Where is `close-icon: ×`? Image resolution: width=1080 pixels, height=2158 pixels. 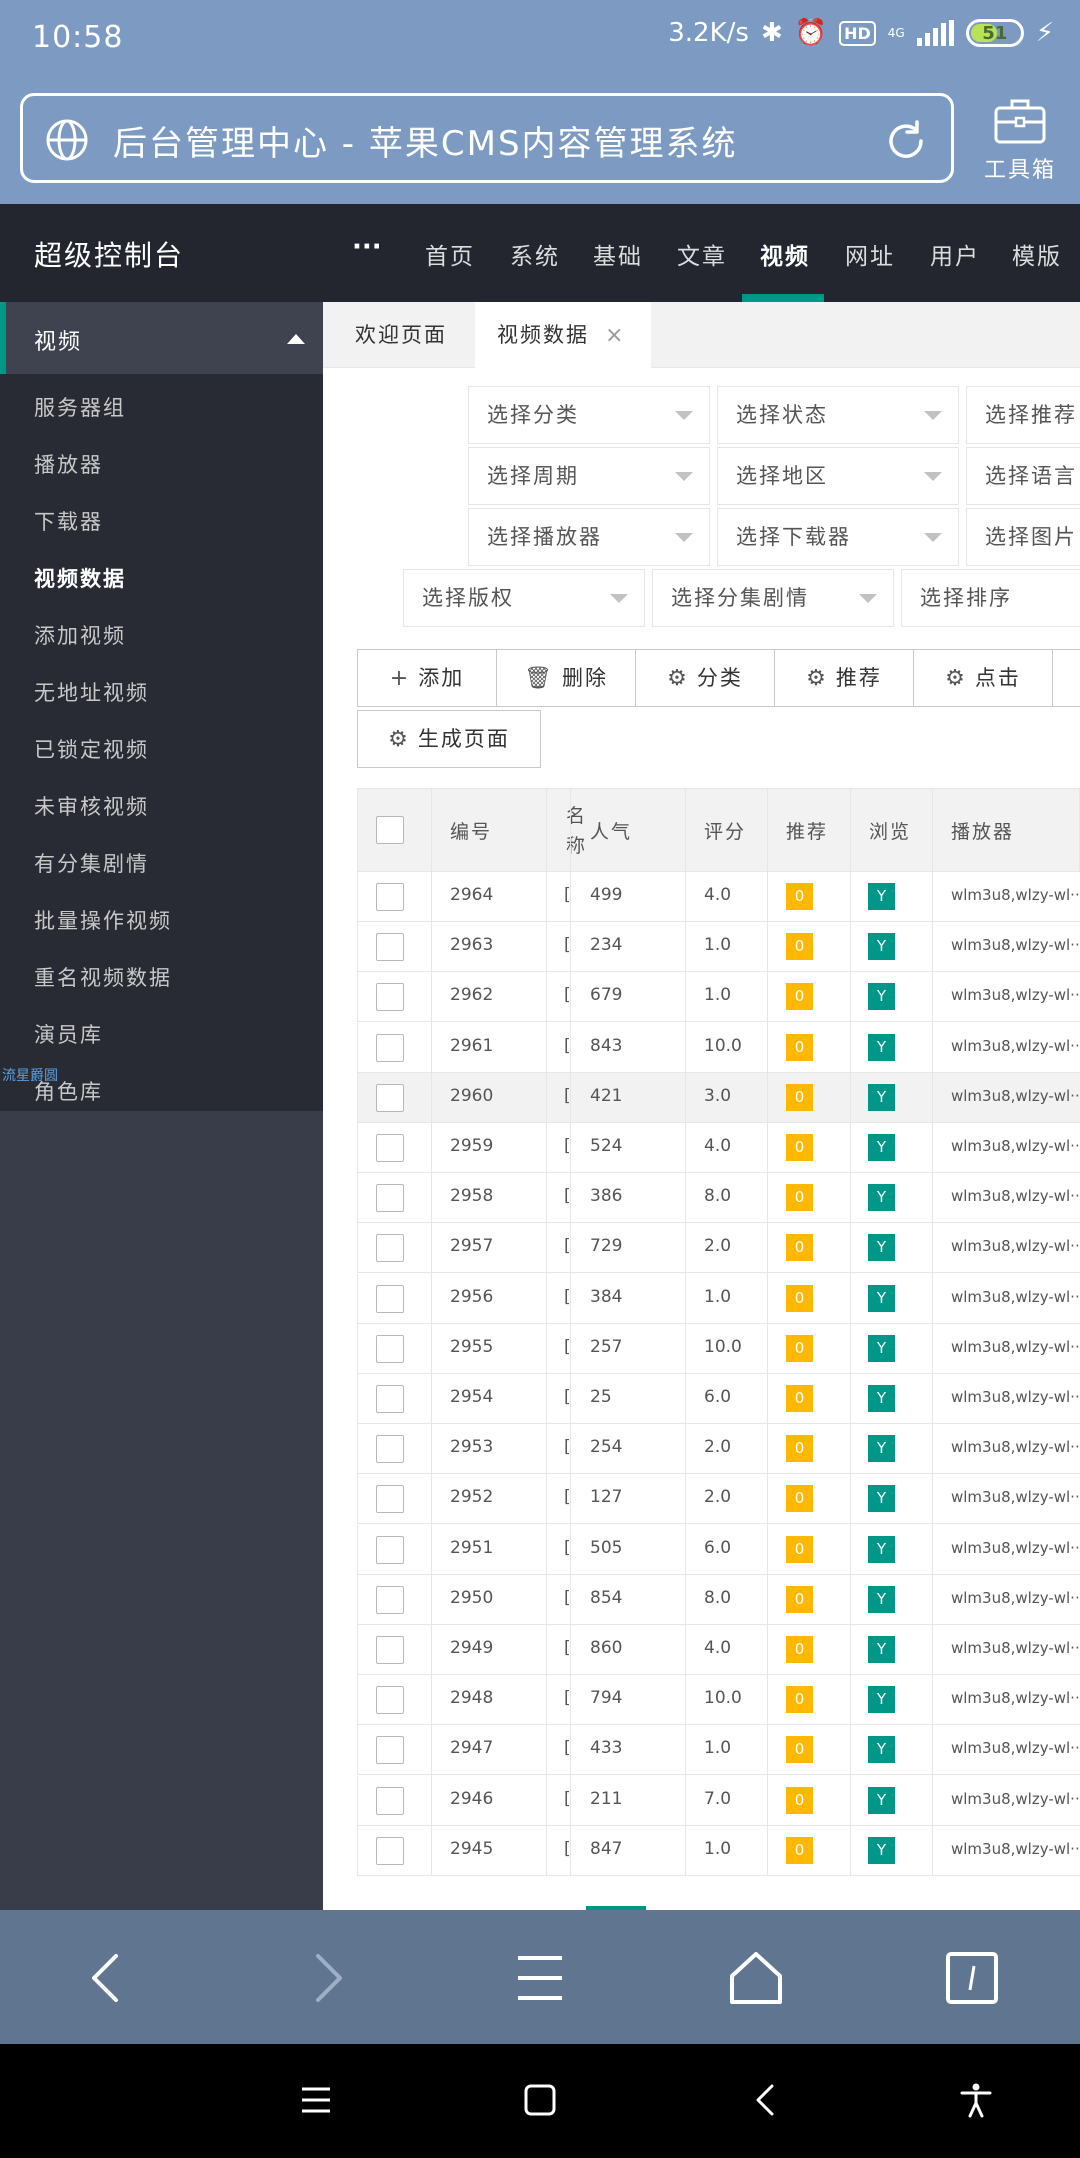
close-icon: × is located at coordinates (615, 336).